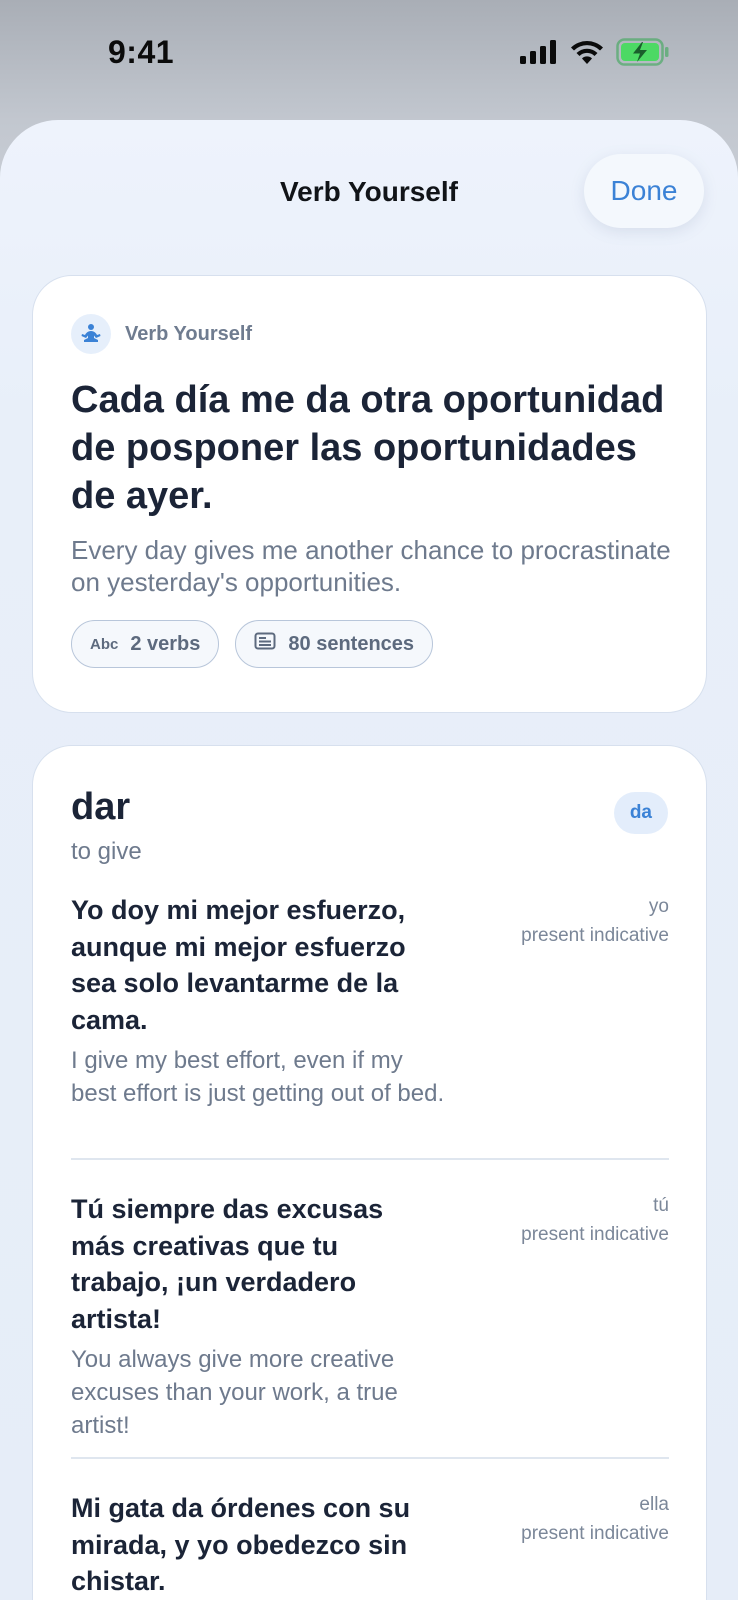 The height and width of the screenshot is (1600, 738). I want to click on sentences-count-pill: 80 sentences, so click(334, 644).